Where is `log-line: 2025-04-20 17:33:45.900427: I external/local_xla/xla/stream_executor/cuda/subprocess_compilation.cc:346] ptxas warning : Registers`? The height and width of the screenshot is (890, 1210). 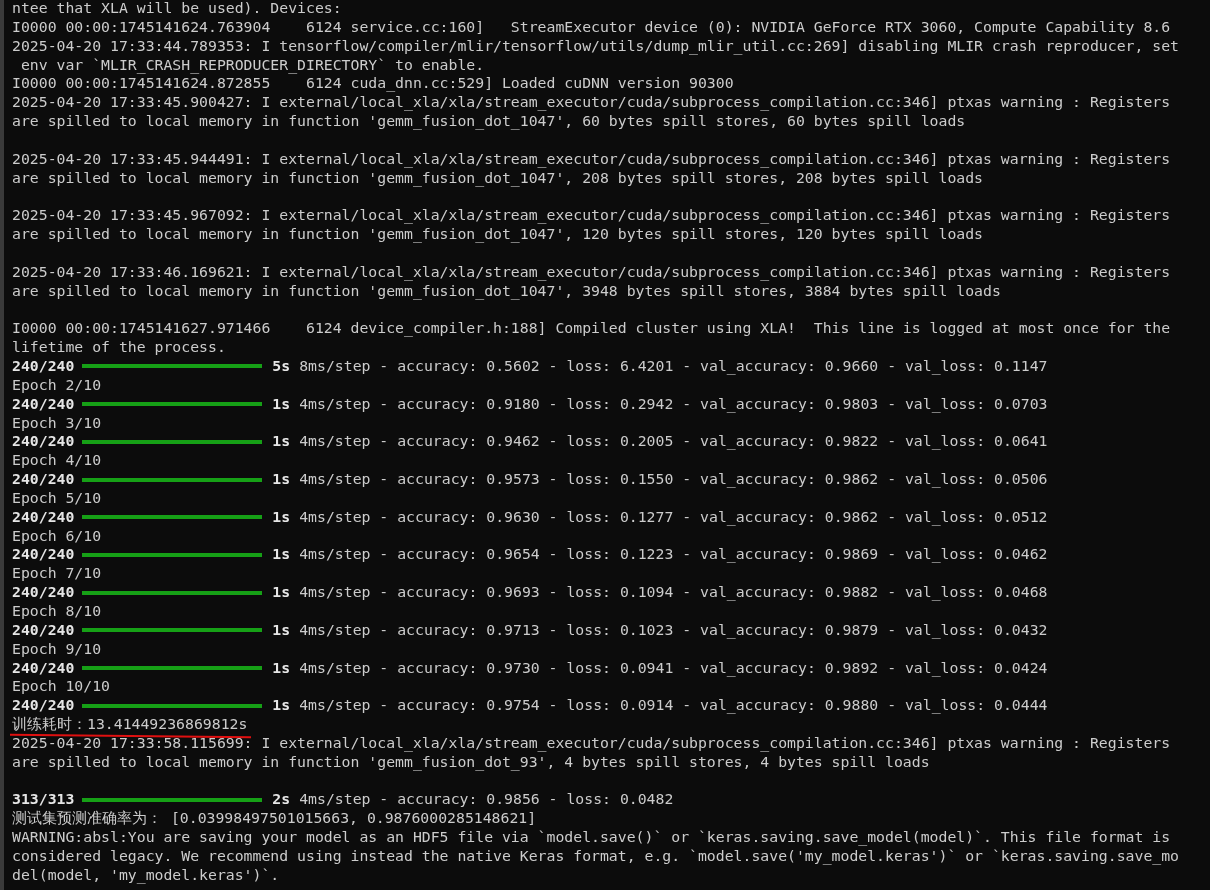
log-line: 2025-04-20 17:33:45.900427: I external/local_xla/xla/stream_executor/cuda/subprocess_compilation.cc:346] ptxas warning : Registers is located at coordinates (591, 103).